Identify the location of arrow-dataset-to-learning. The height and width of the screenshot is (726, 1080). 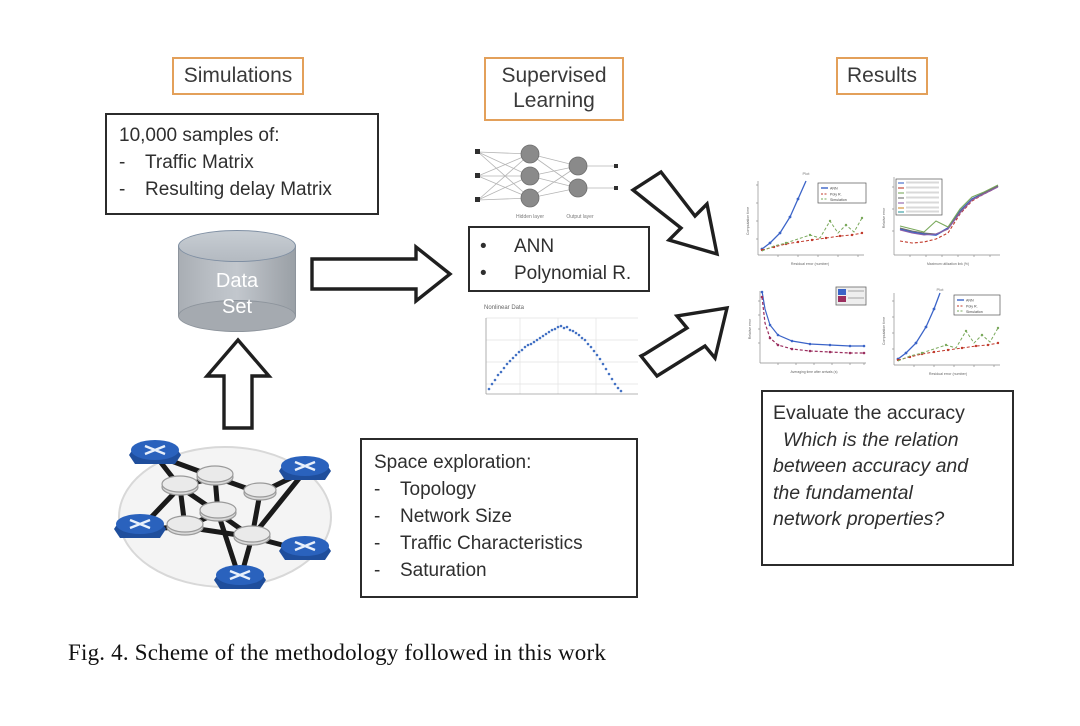
(381, 274).